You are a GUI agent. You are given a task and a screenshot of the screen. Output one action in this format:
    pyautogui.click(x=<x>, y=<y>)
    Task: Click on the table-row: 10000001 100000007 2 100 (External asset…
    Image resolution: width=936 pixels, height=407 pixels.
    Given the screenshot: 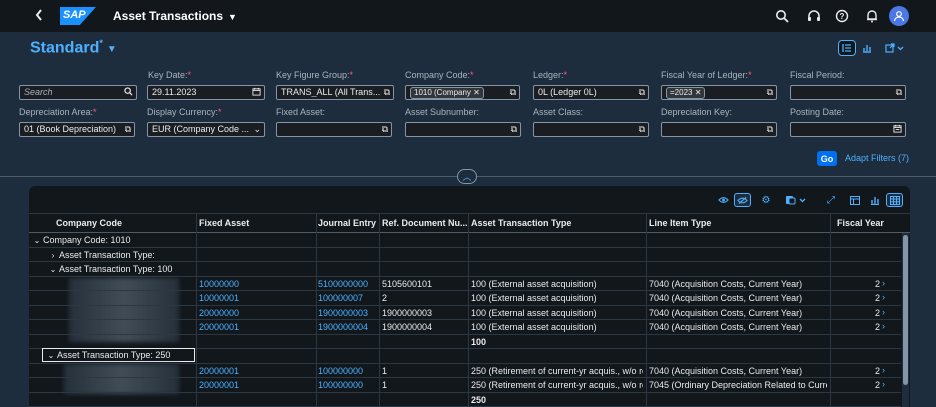 What is the action you would take?
    pyautogui.click(x=465, y=298)
    